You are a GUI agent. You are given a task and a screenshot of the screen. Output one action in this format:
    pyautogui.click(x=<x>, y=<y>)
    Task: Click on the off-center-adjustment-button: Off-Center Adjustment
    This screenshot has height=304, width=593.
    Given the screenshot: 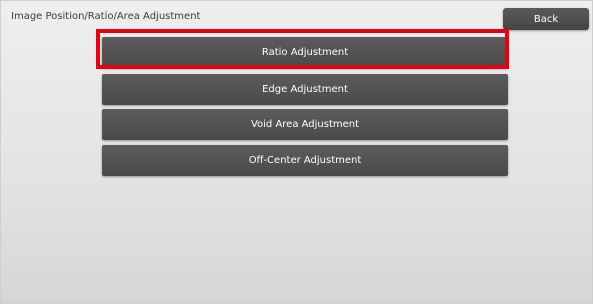 What is the action you would take?
    pyautogui.click(x=305, y=160)
    